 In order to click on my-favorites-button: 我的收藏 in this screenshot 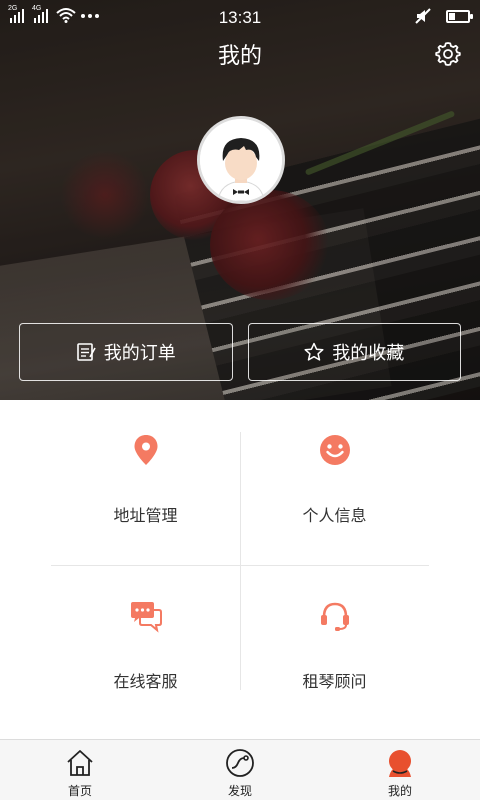, I will do `click(354, 352)`.